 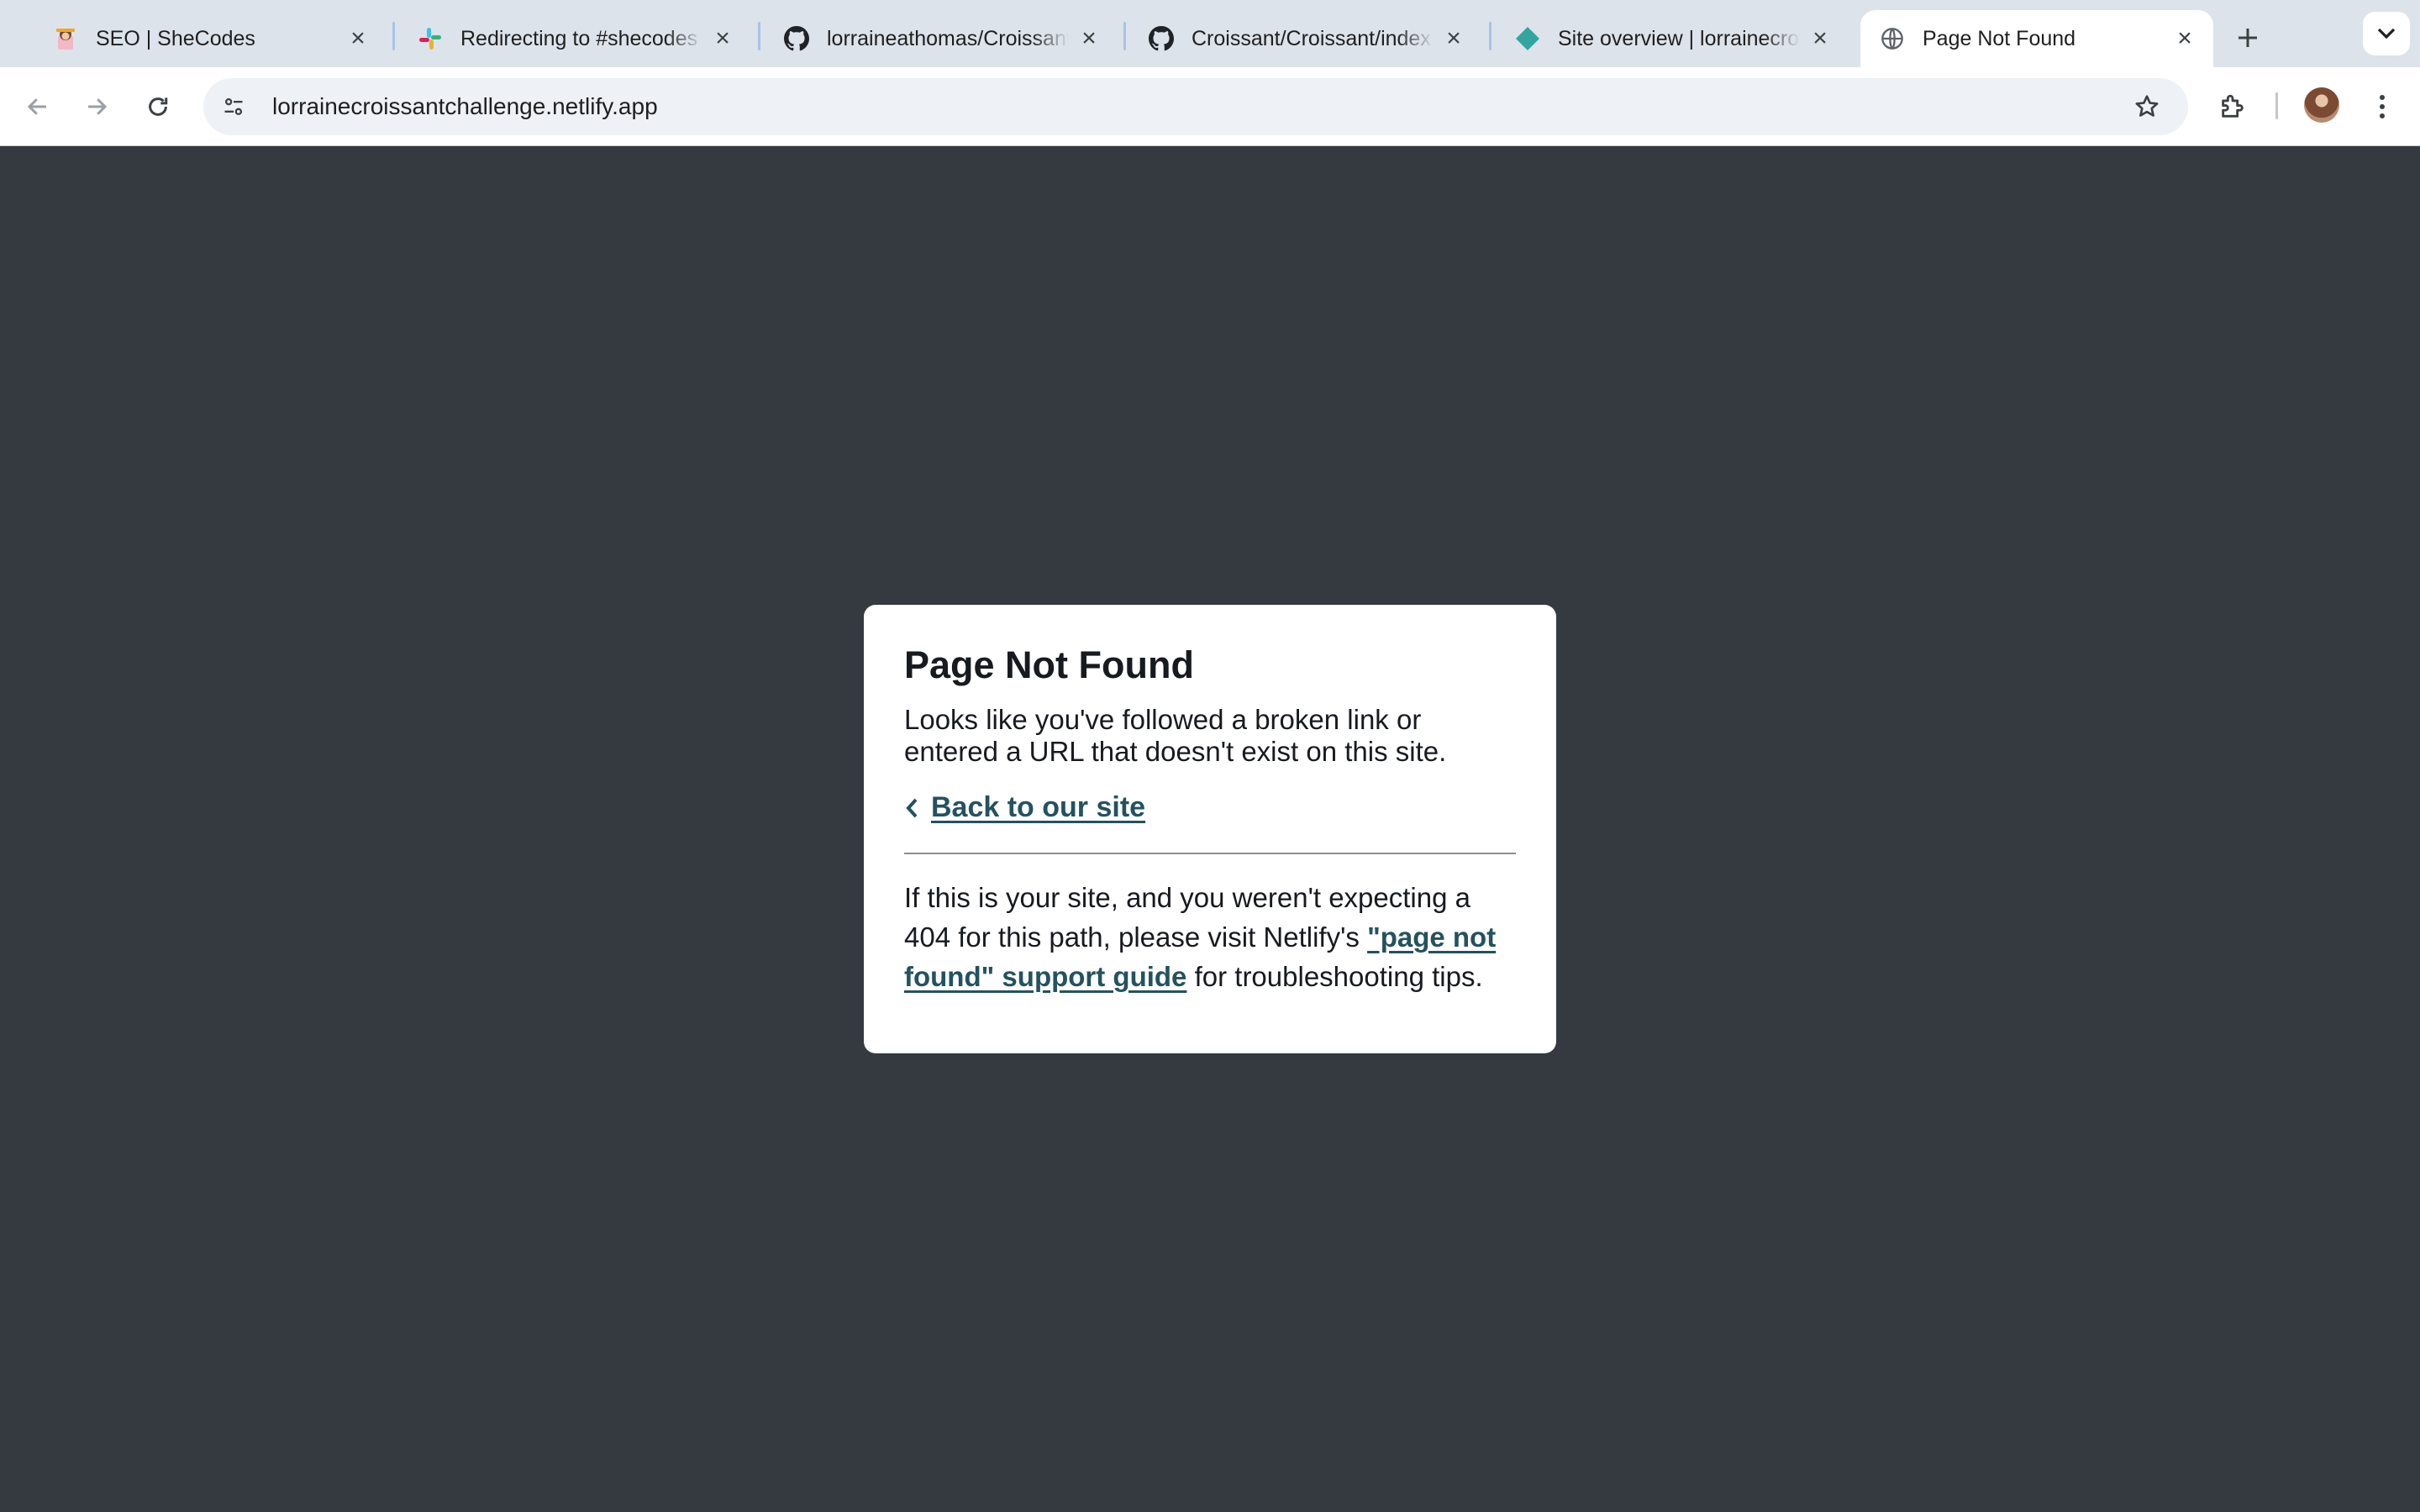 I want to click on arrow-left-icon, so click(x=36, y=106).